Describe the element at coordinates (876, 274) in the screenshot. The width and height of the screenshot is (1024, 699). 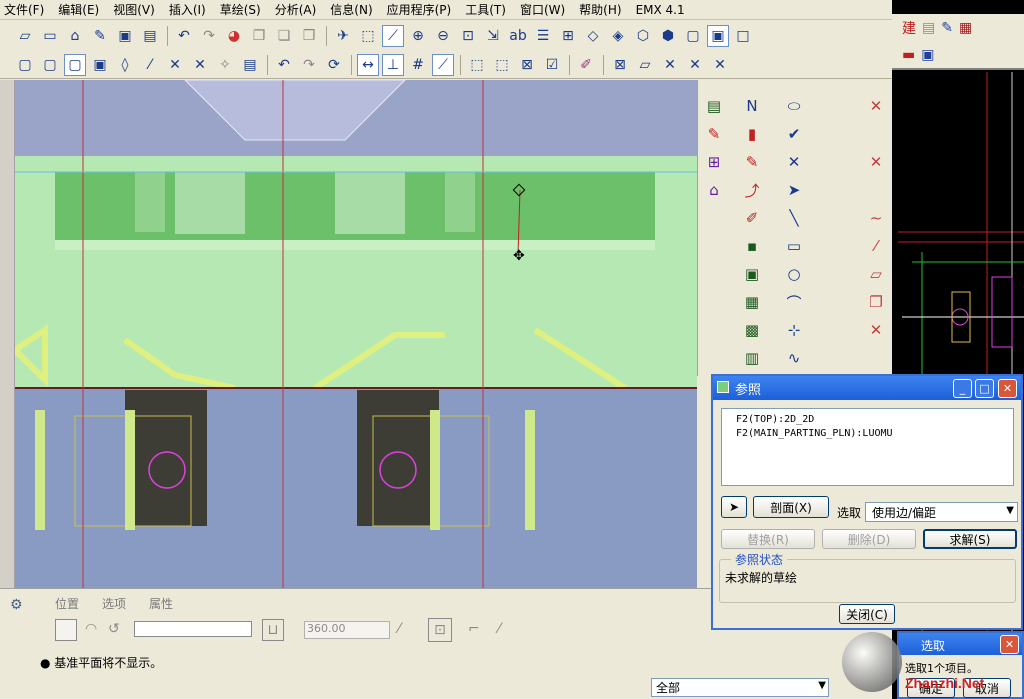
I see `parallelogram-icon: ▱` at that location.